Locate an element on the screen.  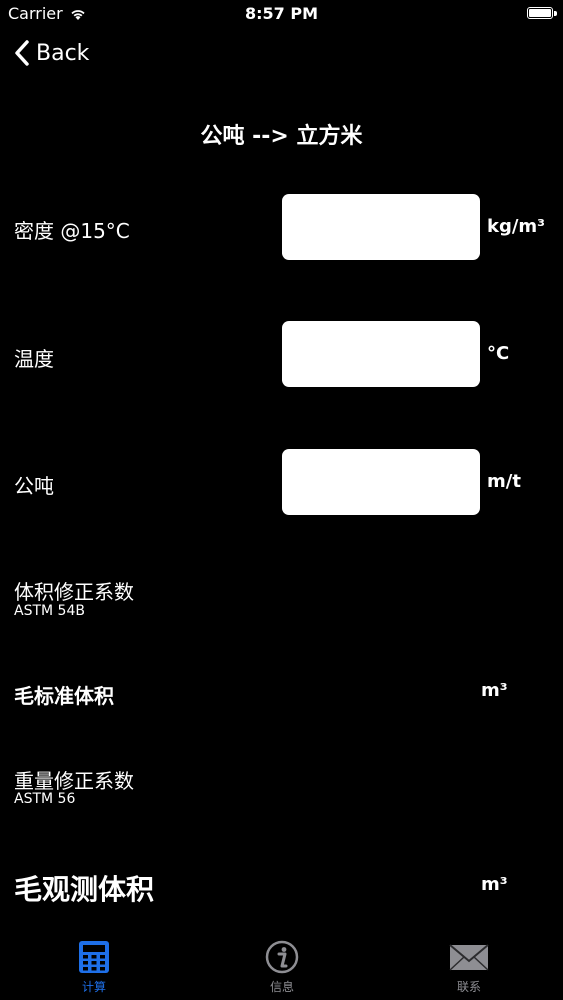
tonnes-unit: m/t is located at coordinates (504, 481).